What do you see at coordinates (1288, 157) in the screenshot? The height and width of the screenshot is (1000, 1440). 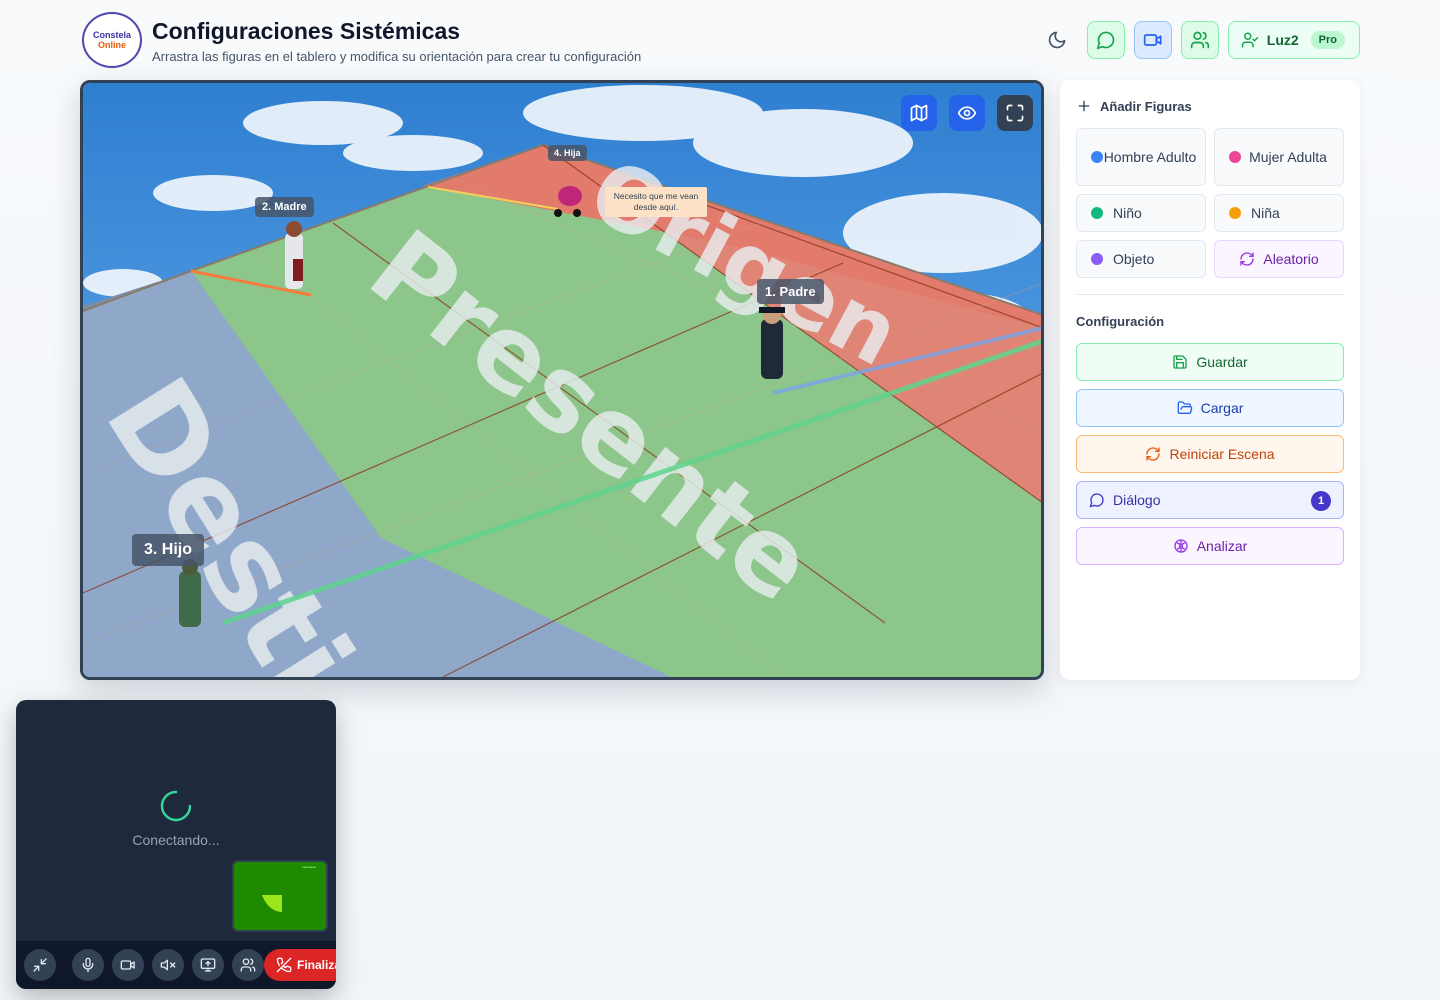 I see `figure-label: Mujer Adulta` at bounding box center [1288, 157].